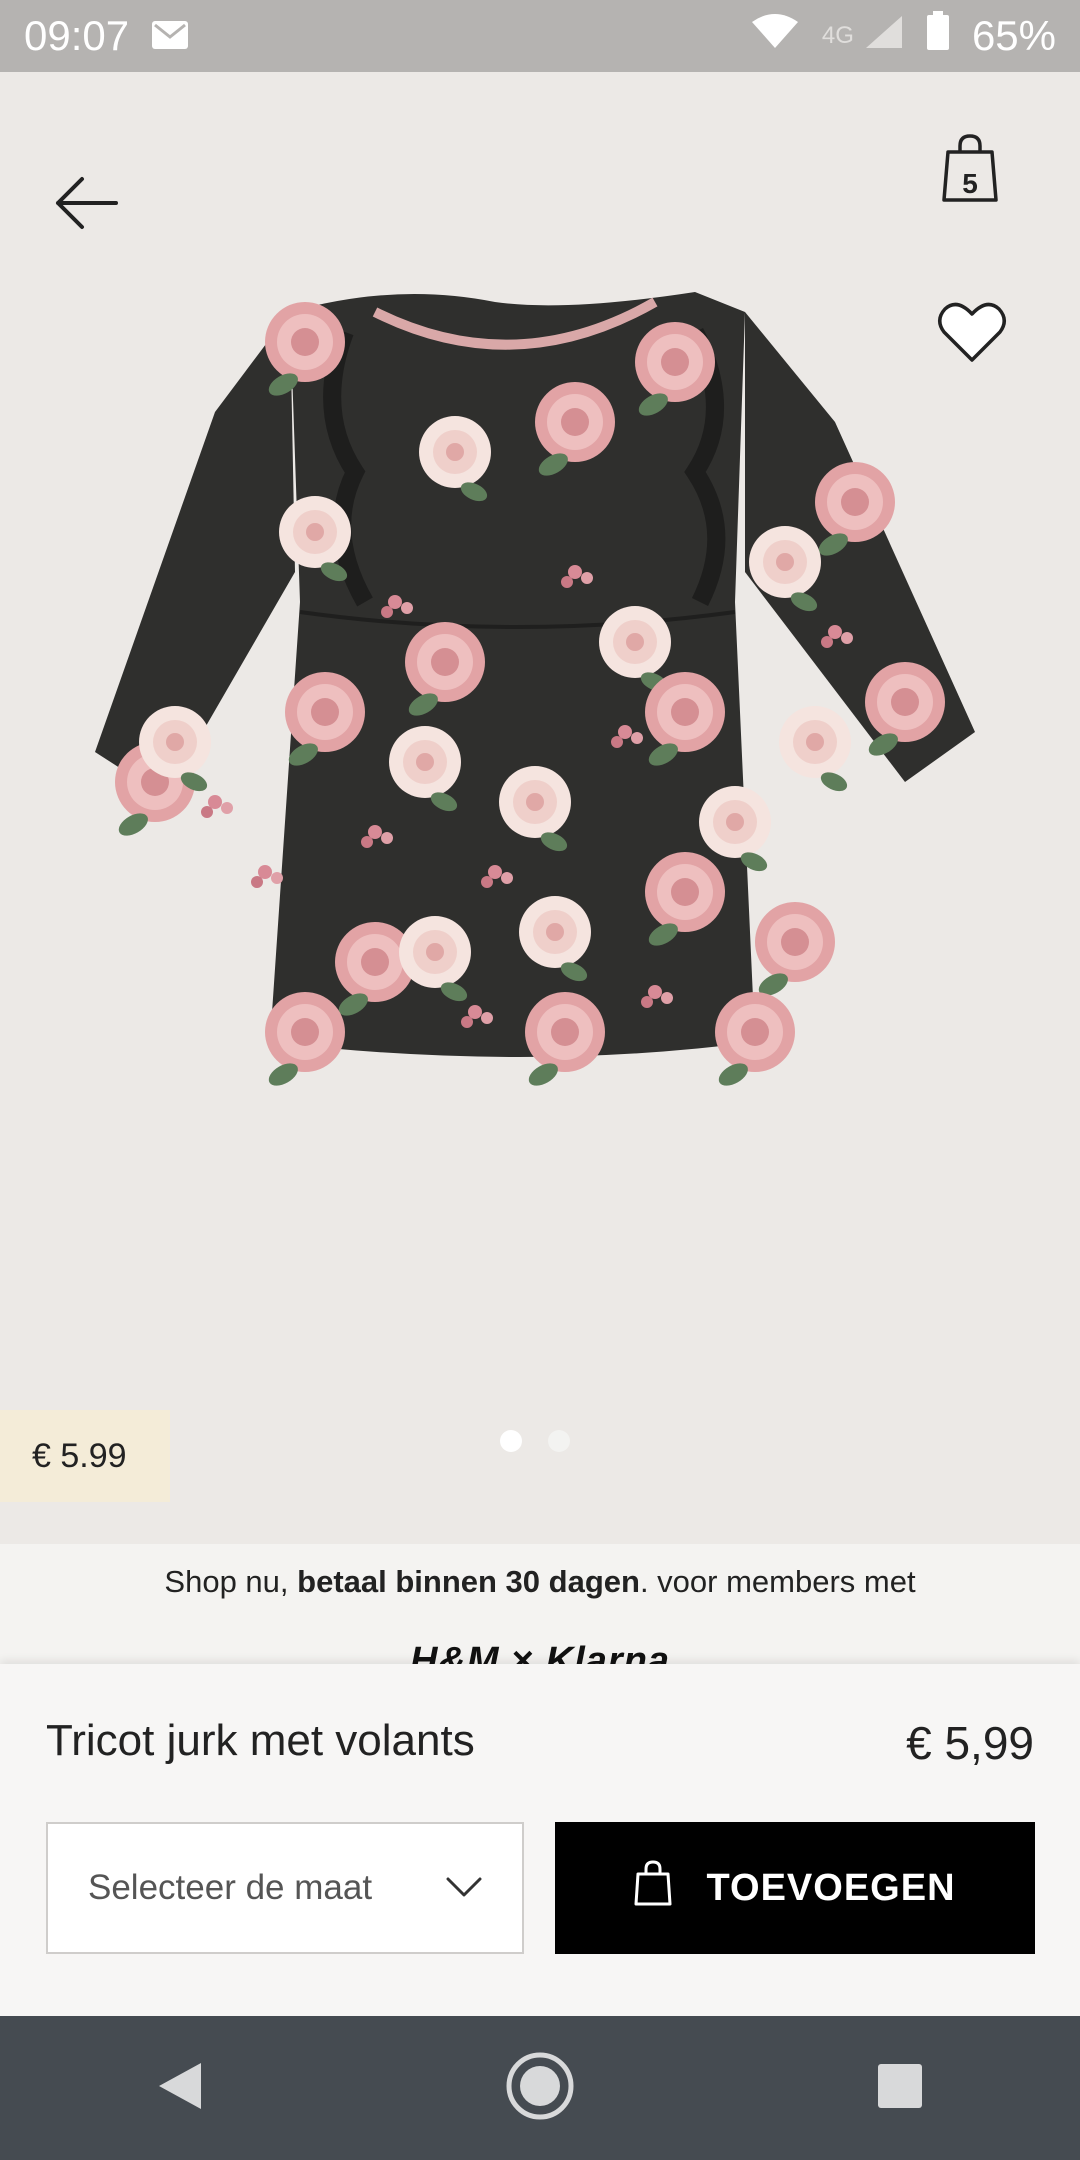 The height and width of the screenshot is (2160, 1080). I want to click on mail-icon, so click(170, 36).